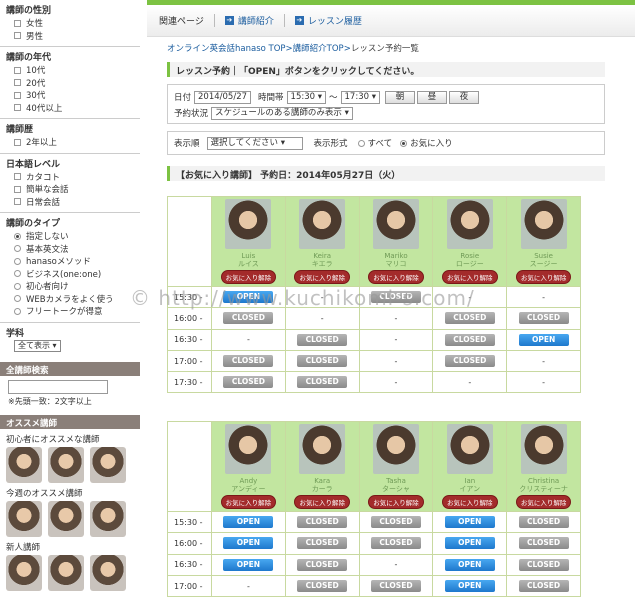 This screenshot has width=635, height=607. I want to click on teacher-name: Tasha, so click(396, 481).